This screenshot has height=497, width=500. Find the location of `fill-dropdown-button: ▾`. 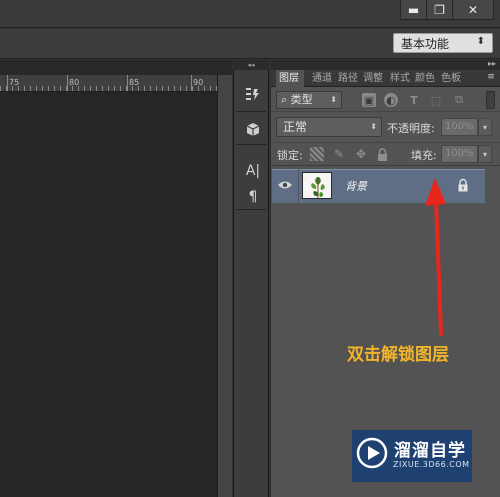

fill-dropdown-button: ▾ is located at coordinates (485, 154).